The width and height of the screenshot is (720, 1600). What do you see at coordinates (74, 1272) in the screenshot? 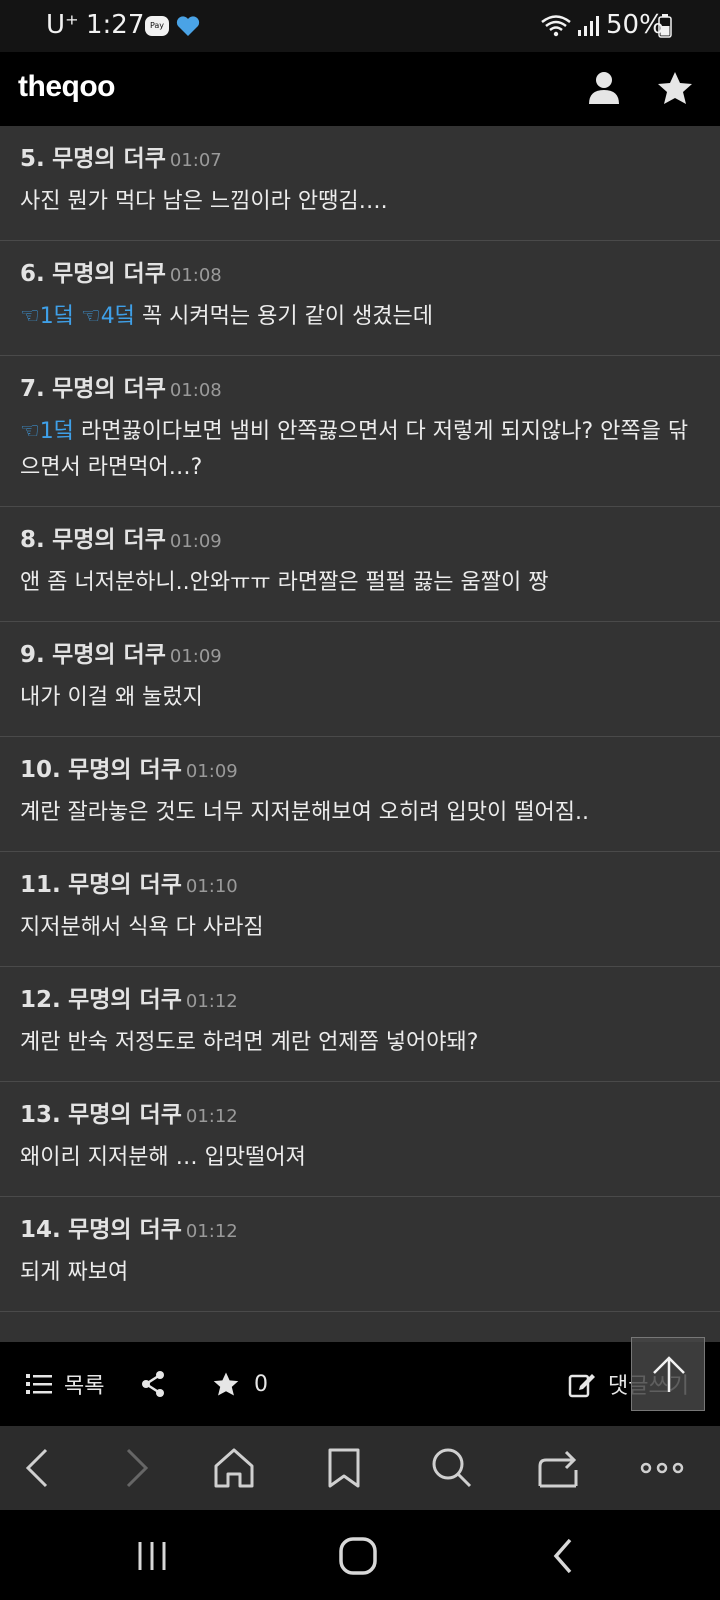
I see `comment-text: 되게 짜보여` at bounding box center [74, 1272].